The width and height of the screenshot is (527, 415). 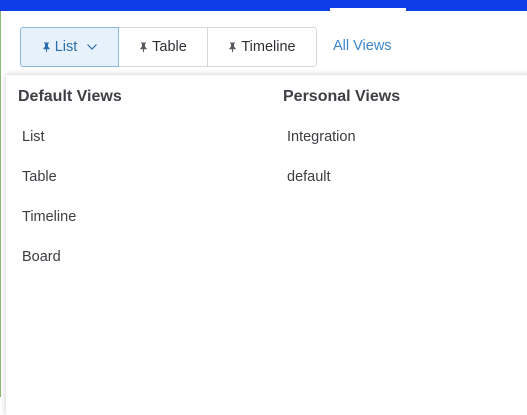 I want to click on table-view-label: Table, so click(x=169, y=47).